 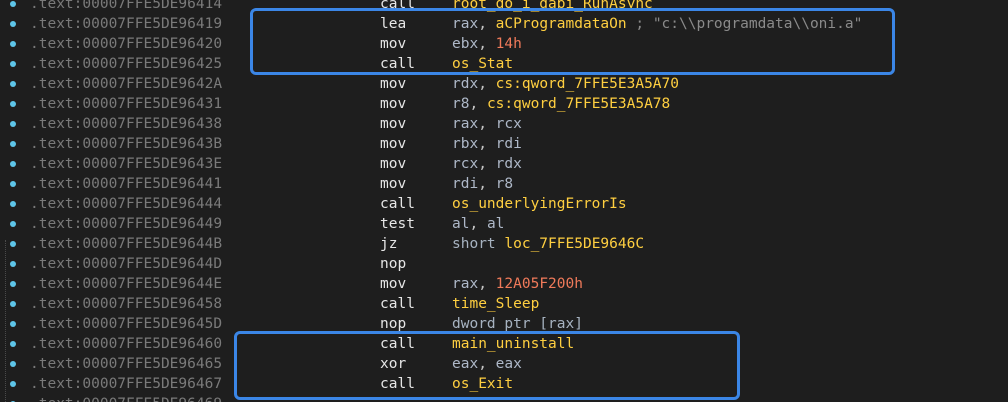 I want to click on symbol-link: cs:qword_7FFE5E3A5A78, so click(x=578, y=104).